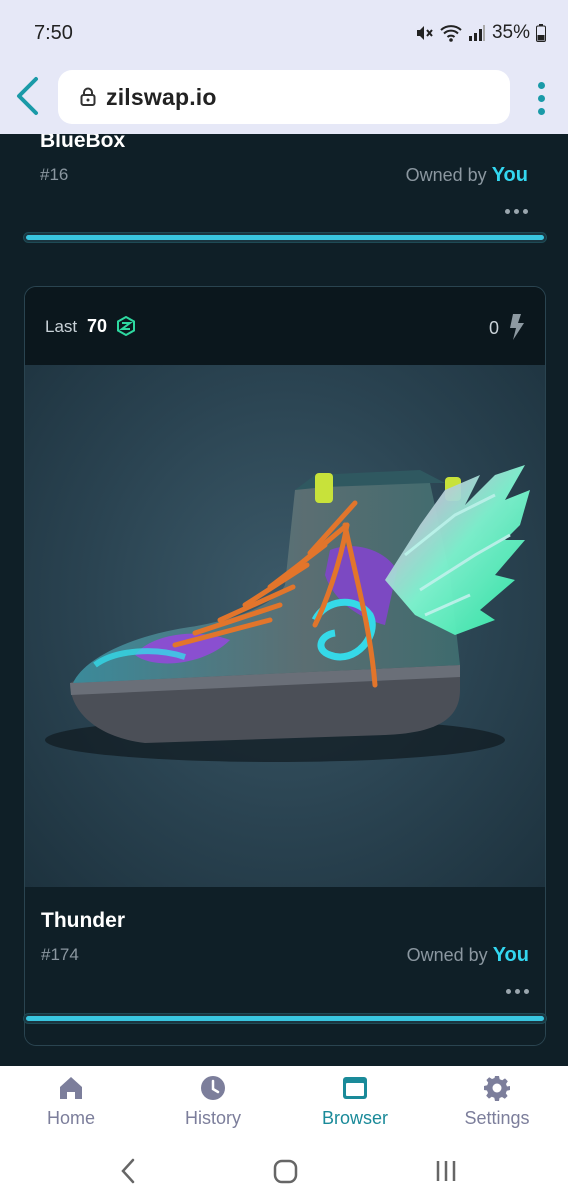  What do you see at coordinates (97, 326) in the screenshot?
I see `last-price-value: 70` at bounding box center [97, 326].